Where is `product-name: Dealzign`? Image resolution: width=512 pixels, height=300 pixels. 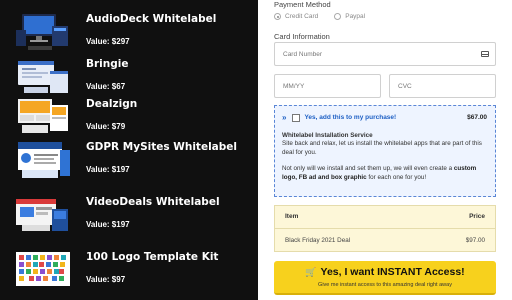 product-name: Dealzign is located at coordinates (112, 104).